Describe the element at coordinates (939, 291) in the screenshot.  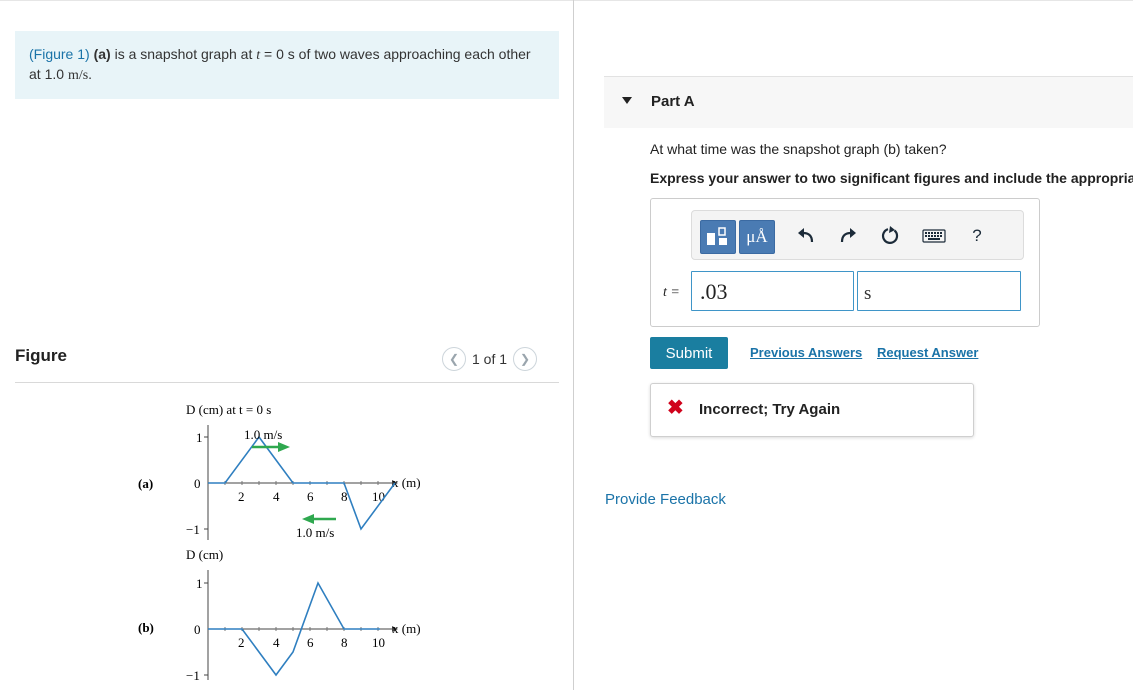
I see `answer-unit-input: s` at that location.